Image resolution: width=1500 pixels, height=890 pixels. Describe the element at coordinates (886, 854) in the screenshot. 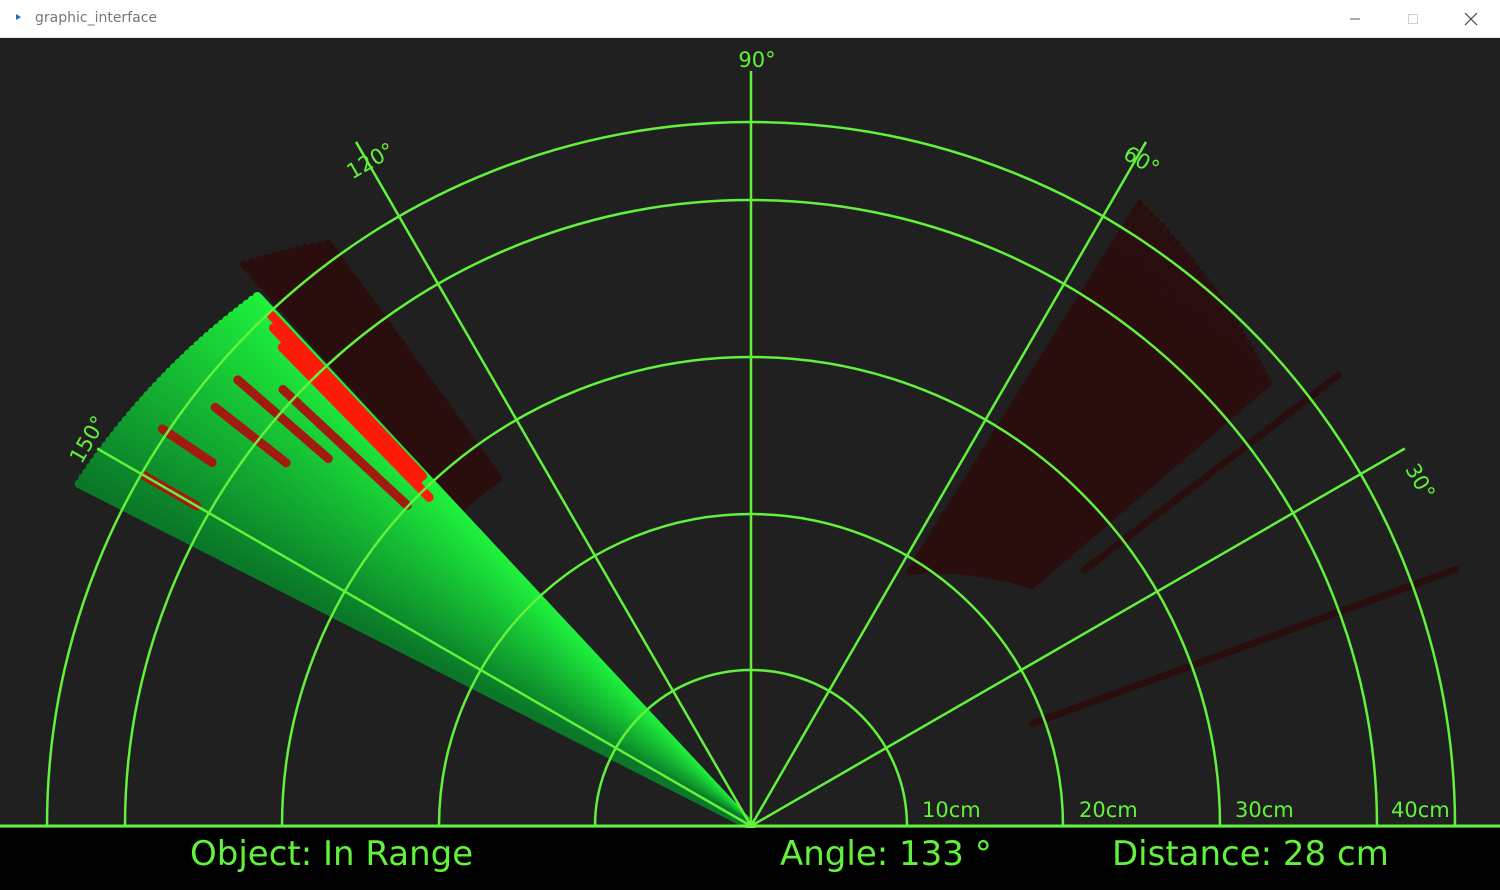

I see `angle-readout: Angle: 133 °` at that location.